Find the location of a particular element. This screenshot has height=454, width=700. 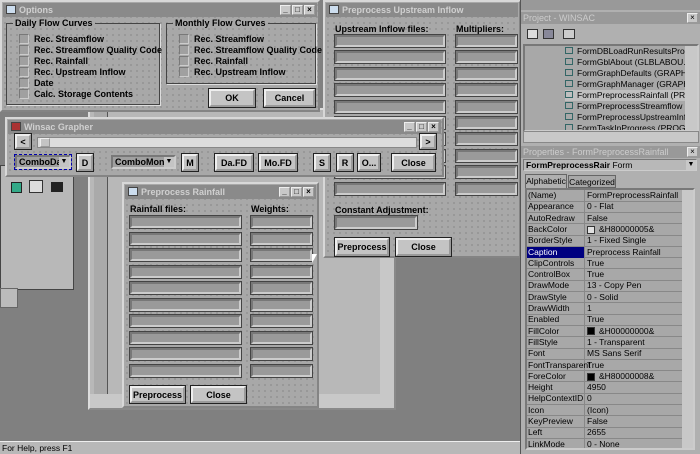

property-row: FillColor &H00000000& is located at coordinates (604, 331).